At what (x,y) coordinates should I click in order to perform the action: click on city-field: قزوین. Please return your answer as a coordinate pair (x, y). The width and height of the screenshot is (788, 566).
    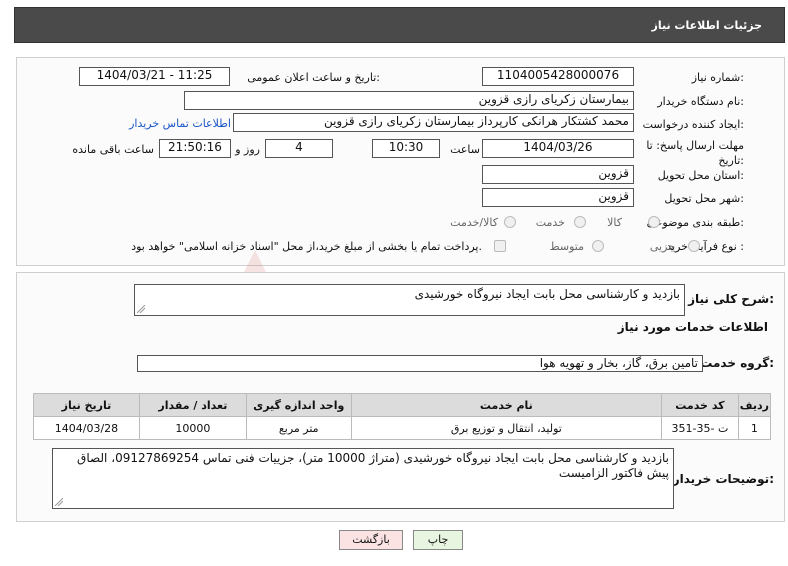
    Looking at the image, I should click on (558, 197).